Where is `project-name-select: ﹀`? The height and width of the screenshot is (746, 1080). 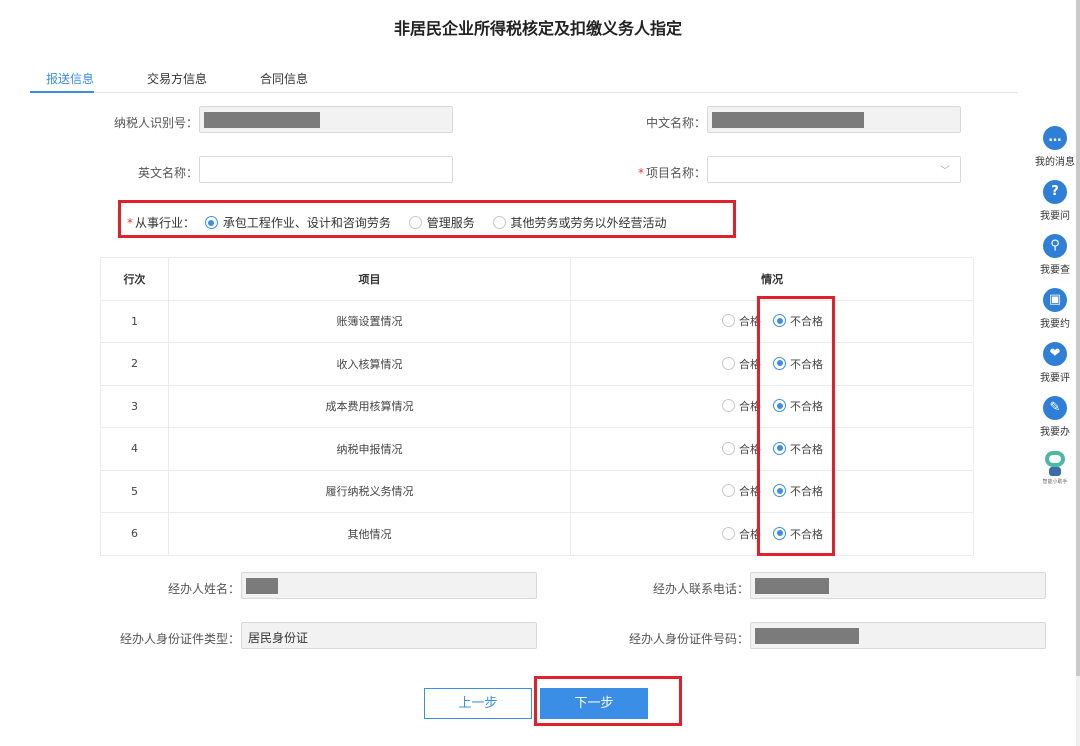
project-name-select: ﹀ is located at coordinates (834, 169).